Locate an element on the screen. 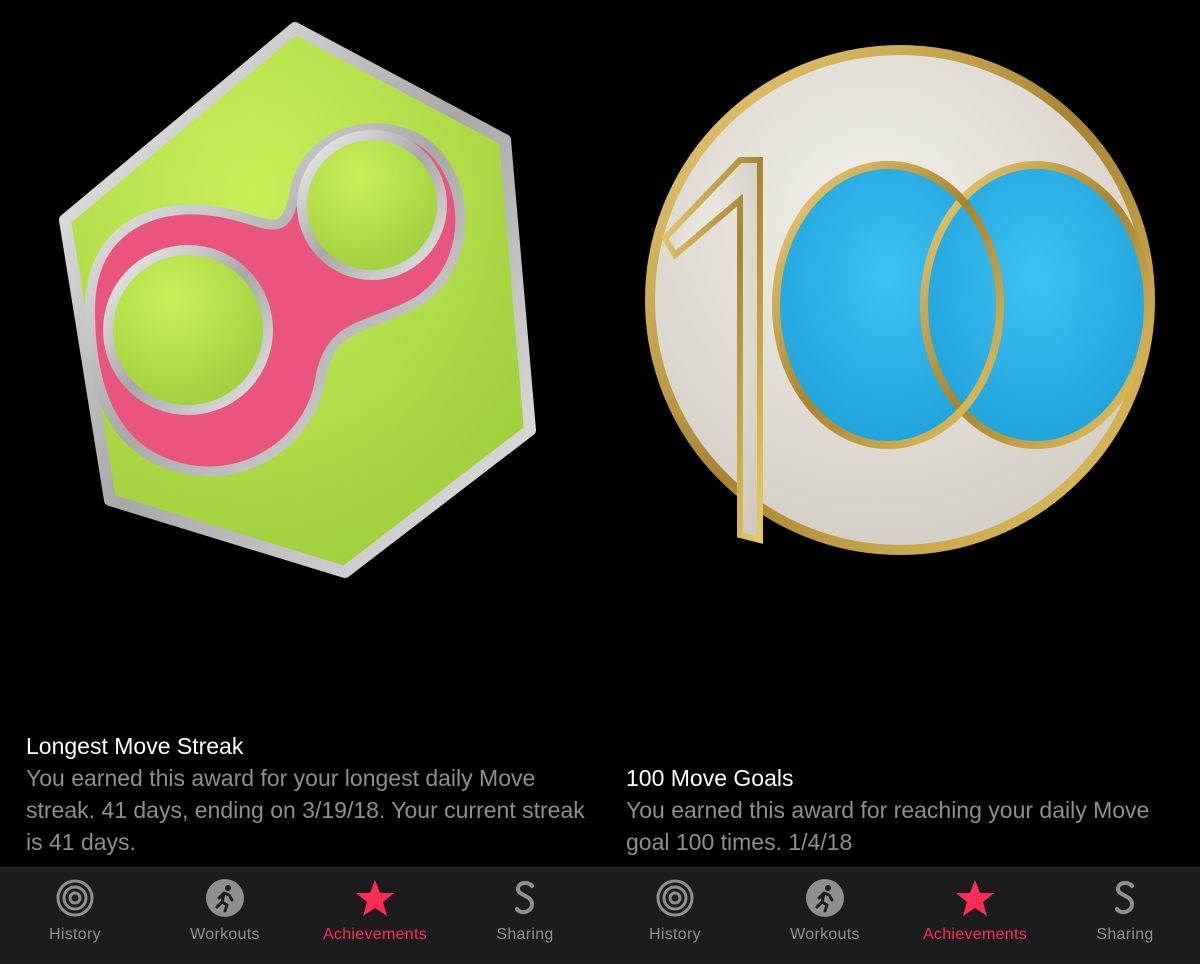  award-title: Longest Move Streak is located at coordinates (135, 746).